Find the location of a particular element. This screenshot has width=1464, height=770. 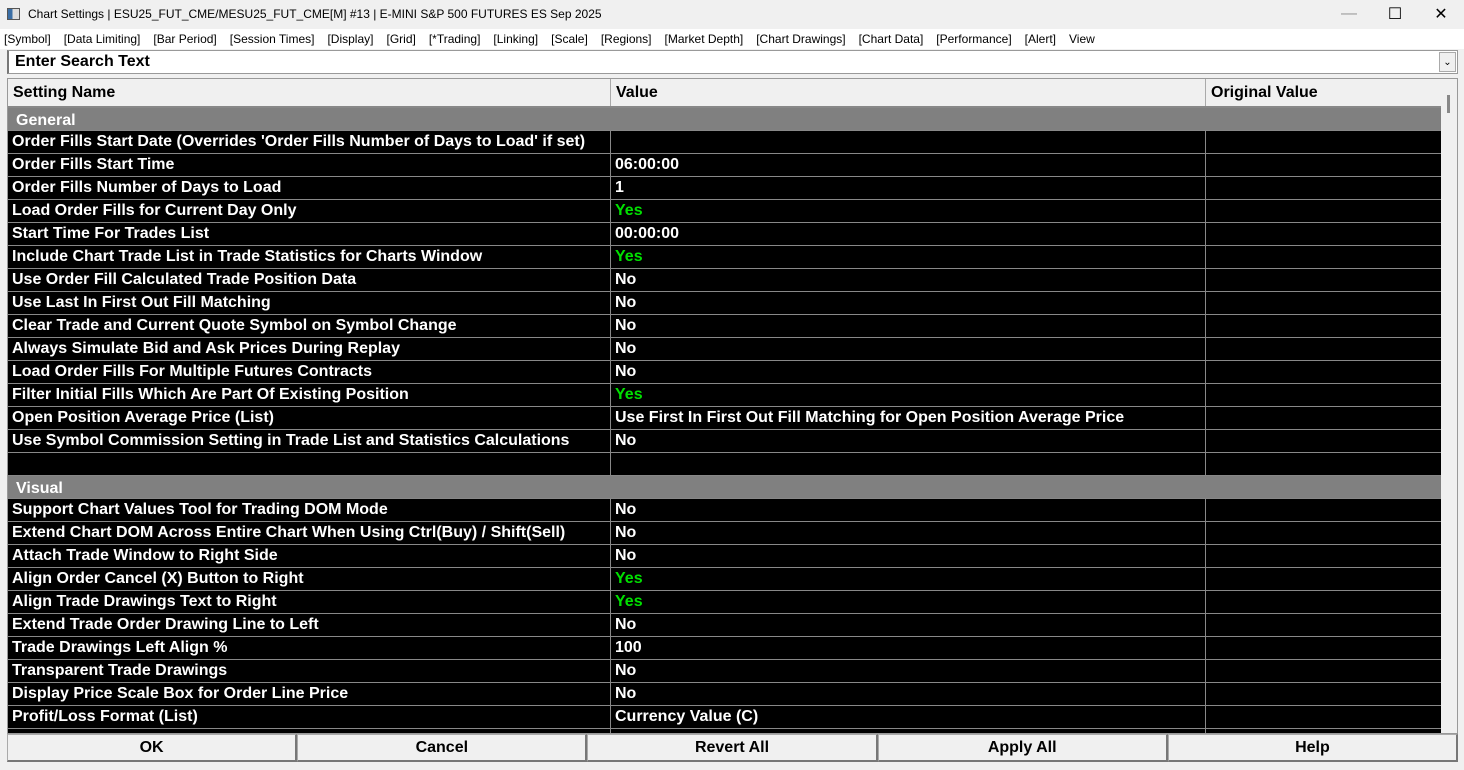

table-row: Order Fills Start Time 06:00:00 is located at coordinates (725, 165).